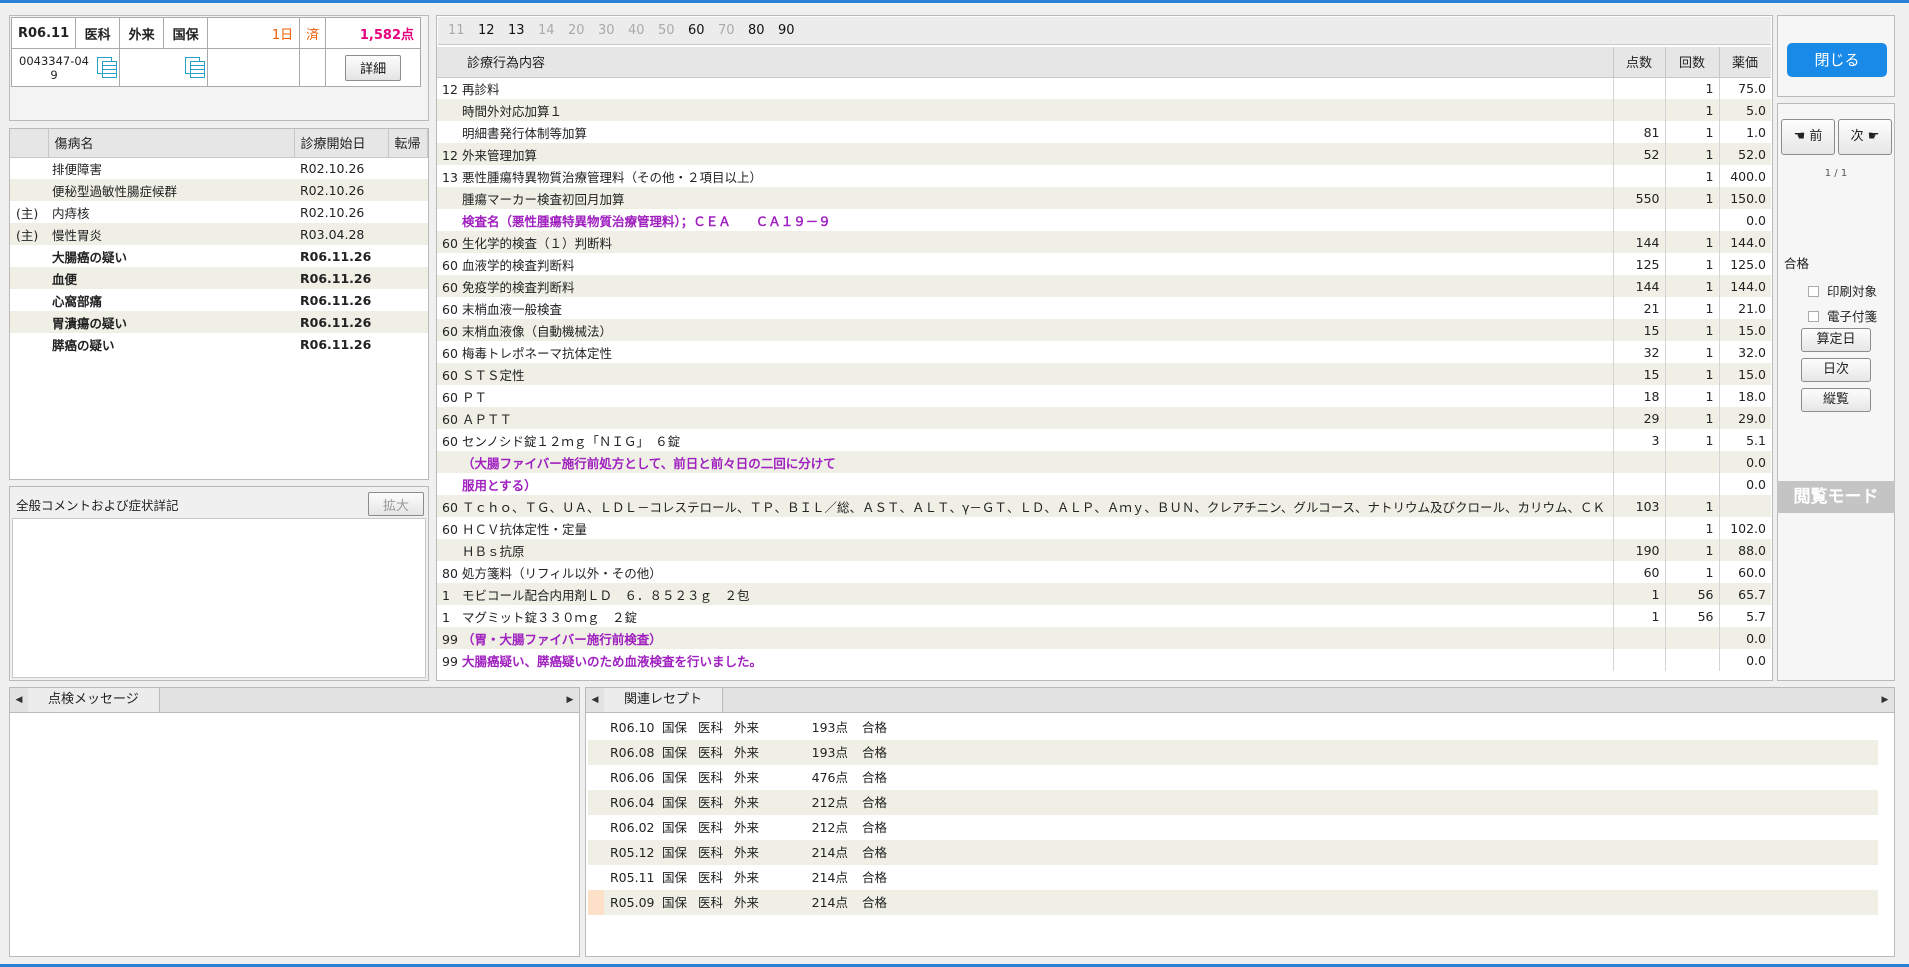 This screenshot has height=967, width=1909. What do you see at coordinates (219, 168) in the screenshot?
I see `table-row: 排便障害 R02.10.26` at bounding box center [219, 168].